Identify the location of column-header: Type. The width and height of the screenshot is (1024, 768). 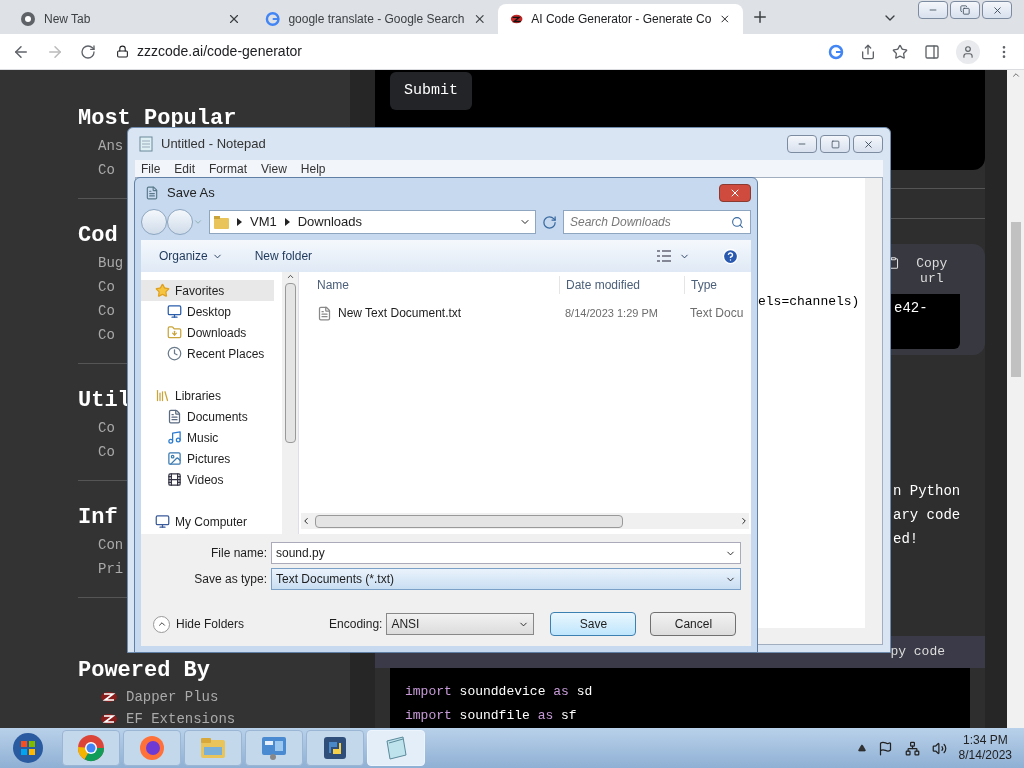
(700, 285).